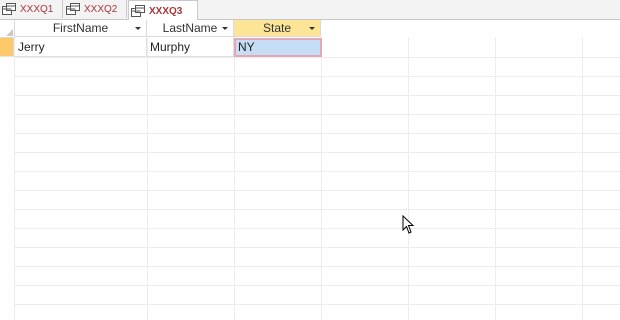 The image size is (620, 320). I want to click on cell-value: NY, so click(246, 47).